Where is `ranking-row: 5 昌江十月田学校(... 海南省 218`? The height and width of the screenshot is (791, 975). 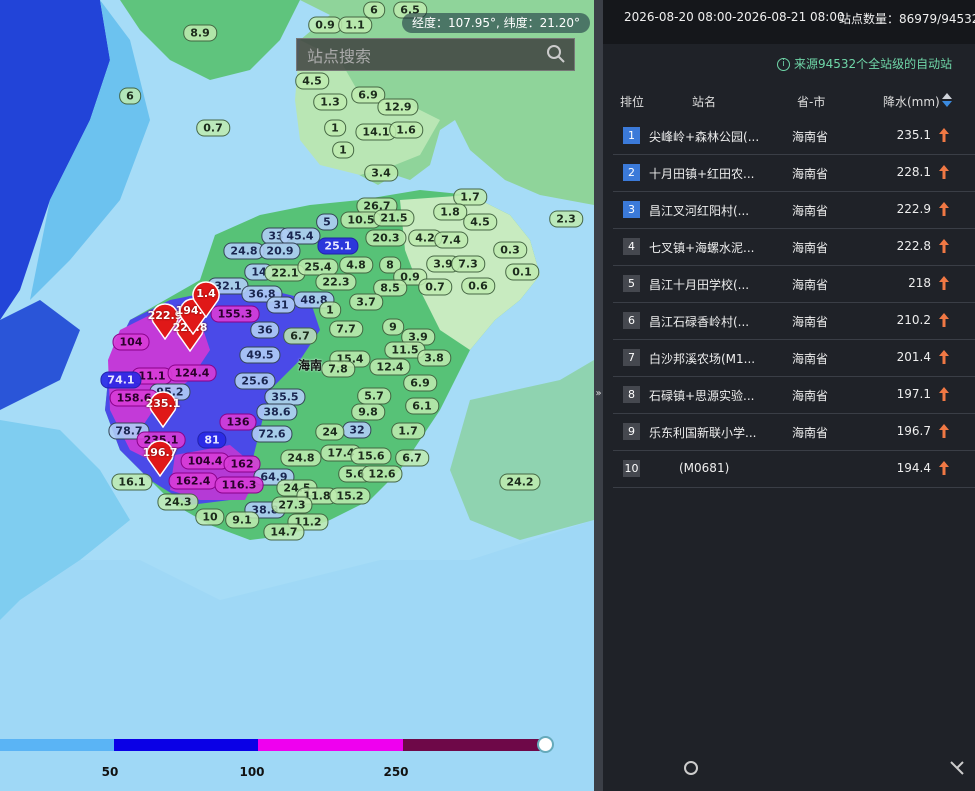 ranking-row: 5 昌江十月田学校(... 海南省 218 is located at coordinates (794, 284).